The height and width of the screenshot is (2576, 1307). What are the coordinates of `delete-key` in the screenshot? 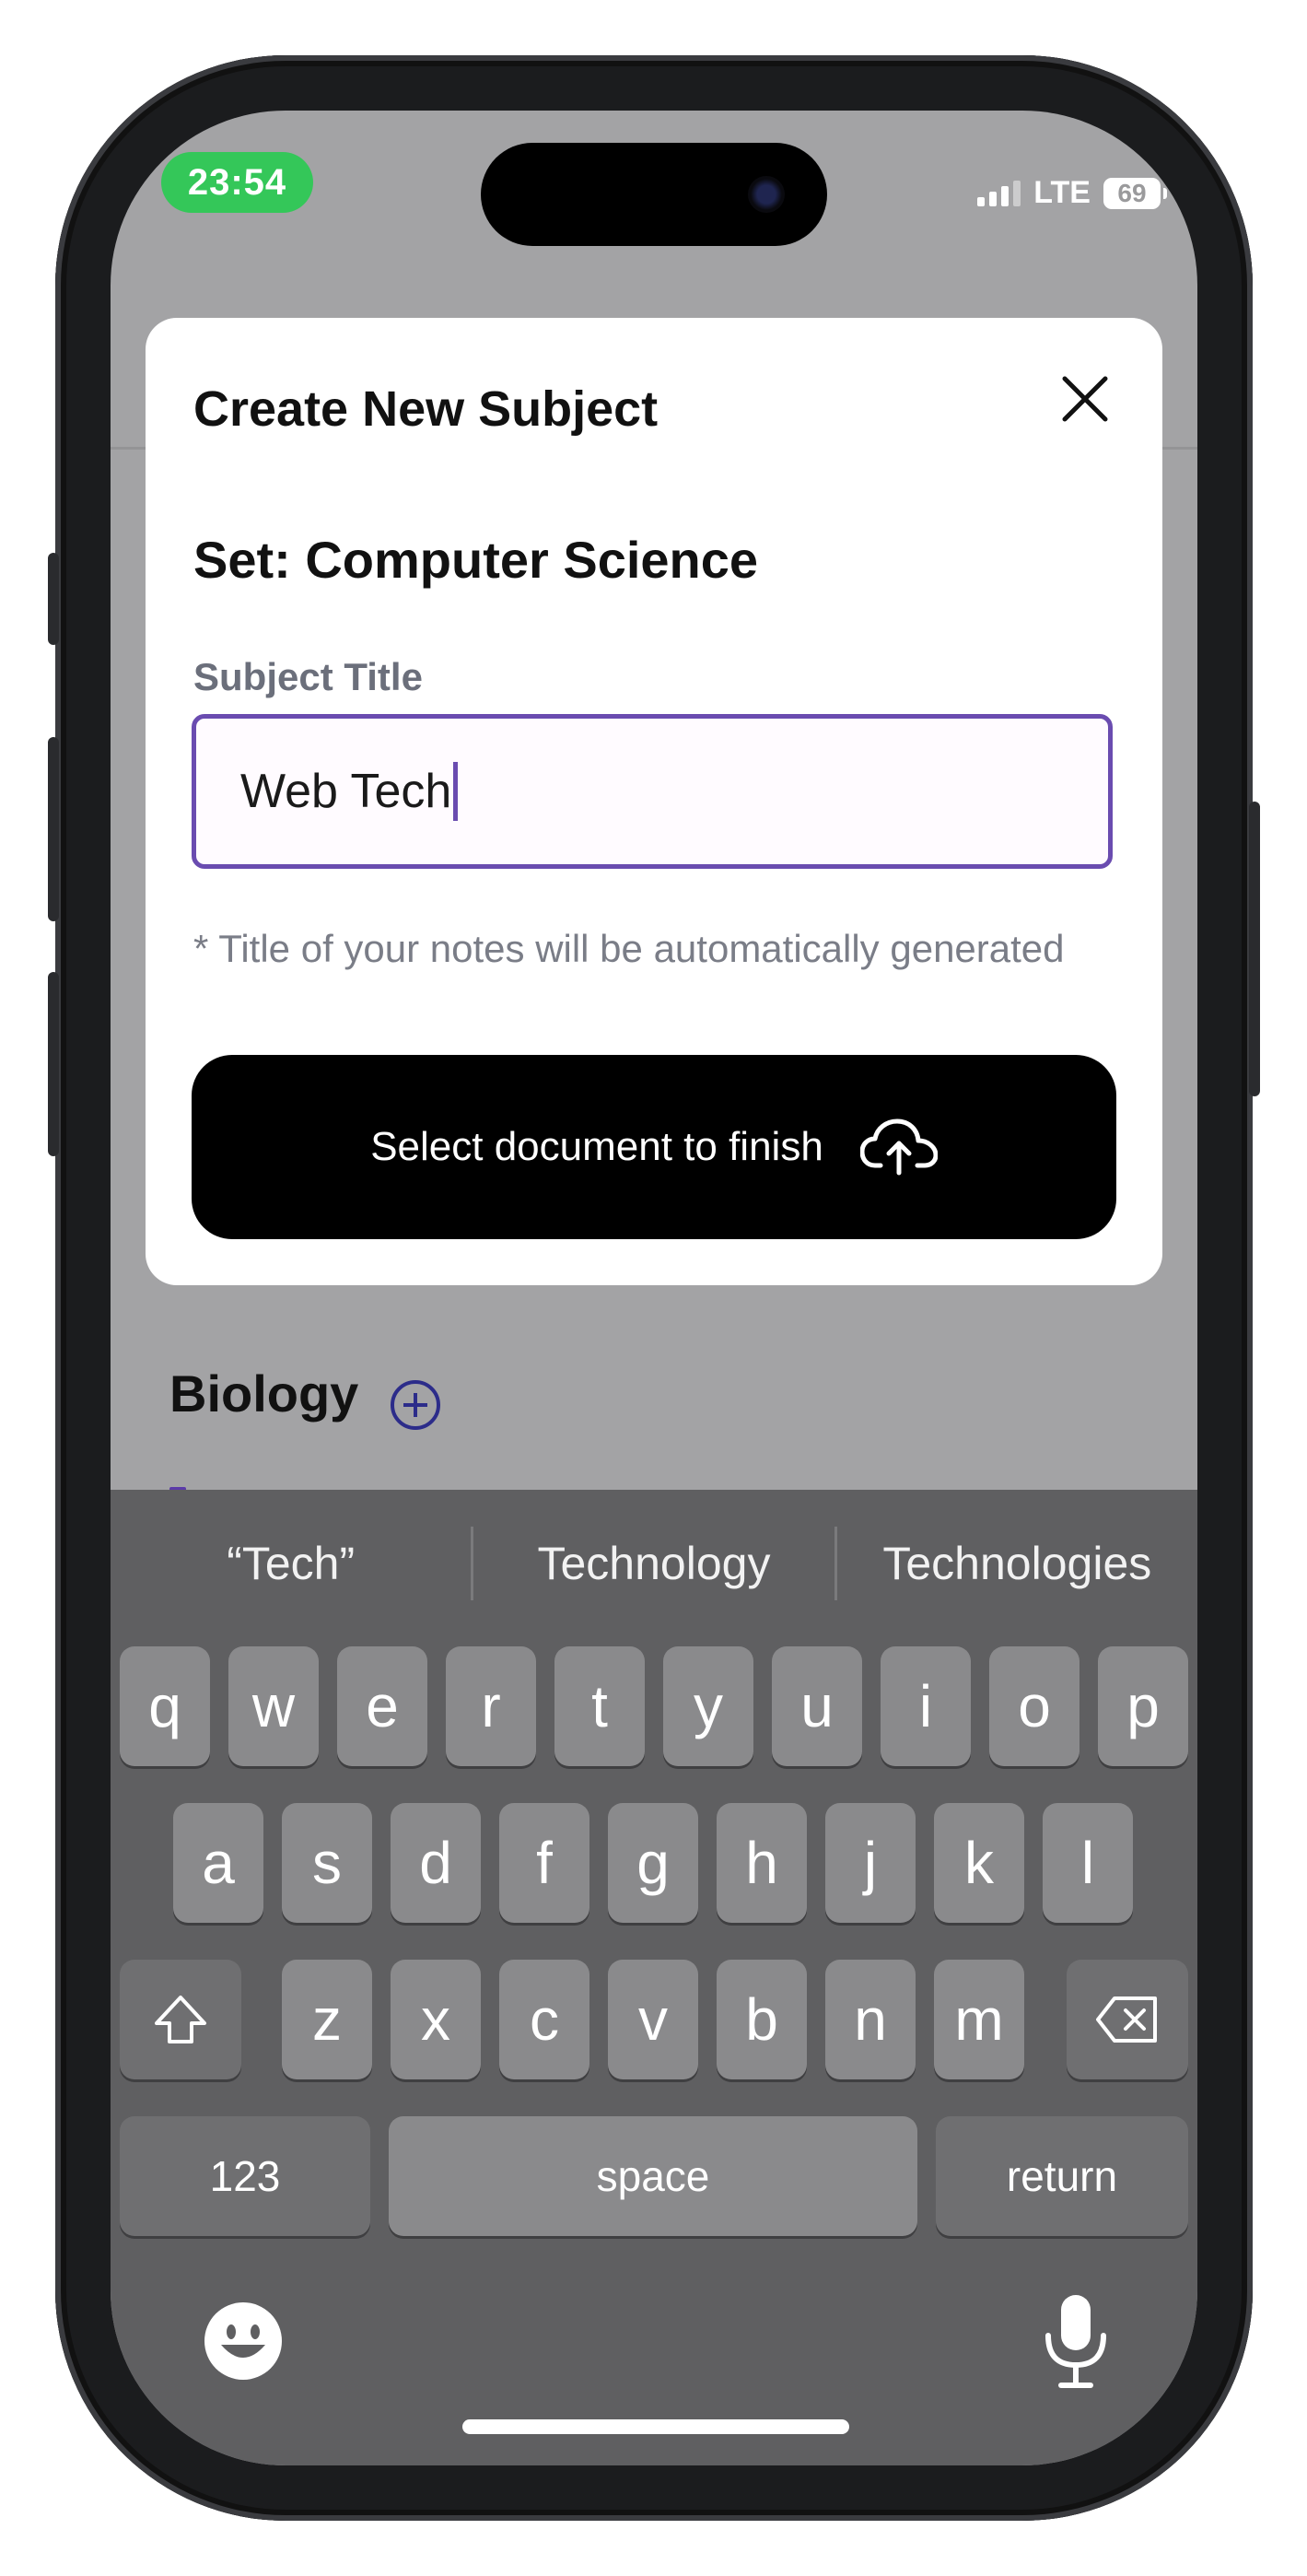 It's located at (1127, 2019).